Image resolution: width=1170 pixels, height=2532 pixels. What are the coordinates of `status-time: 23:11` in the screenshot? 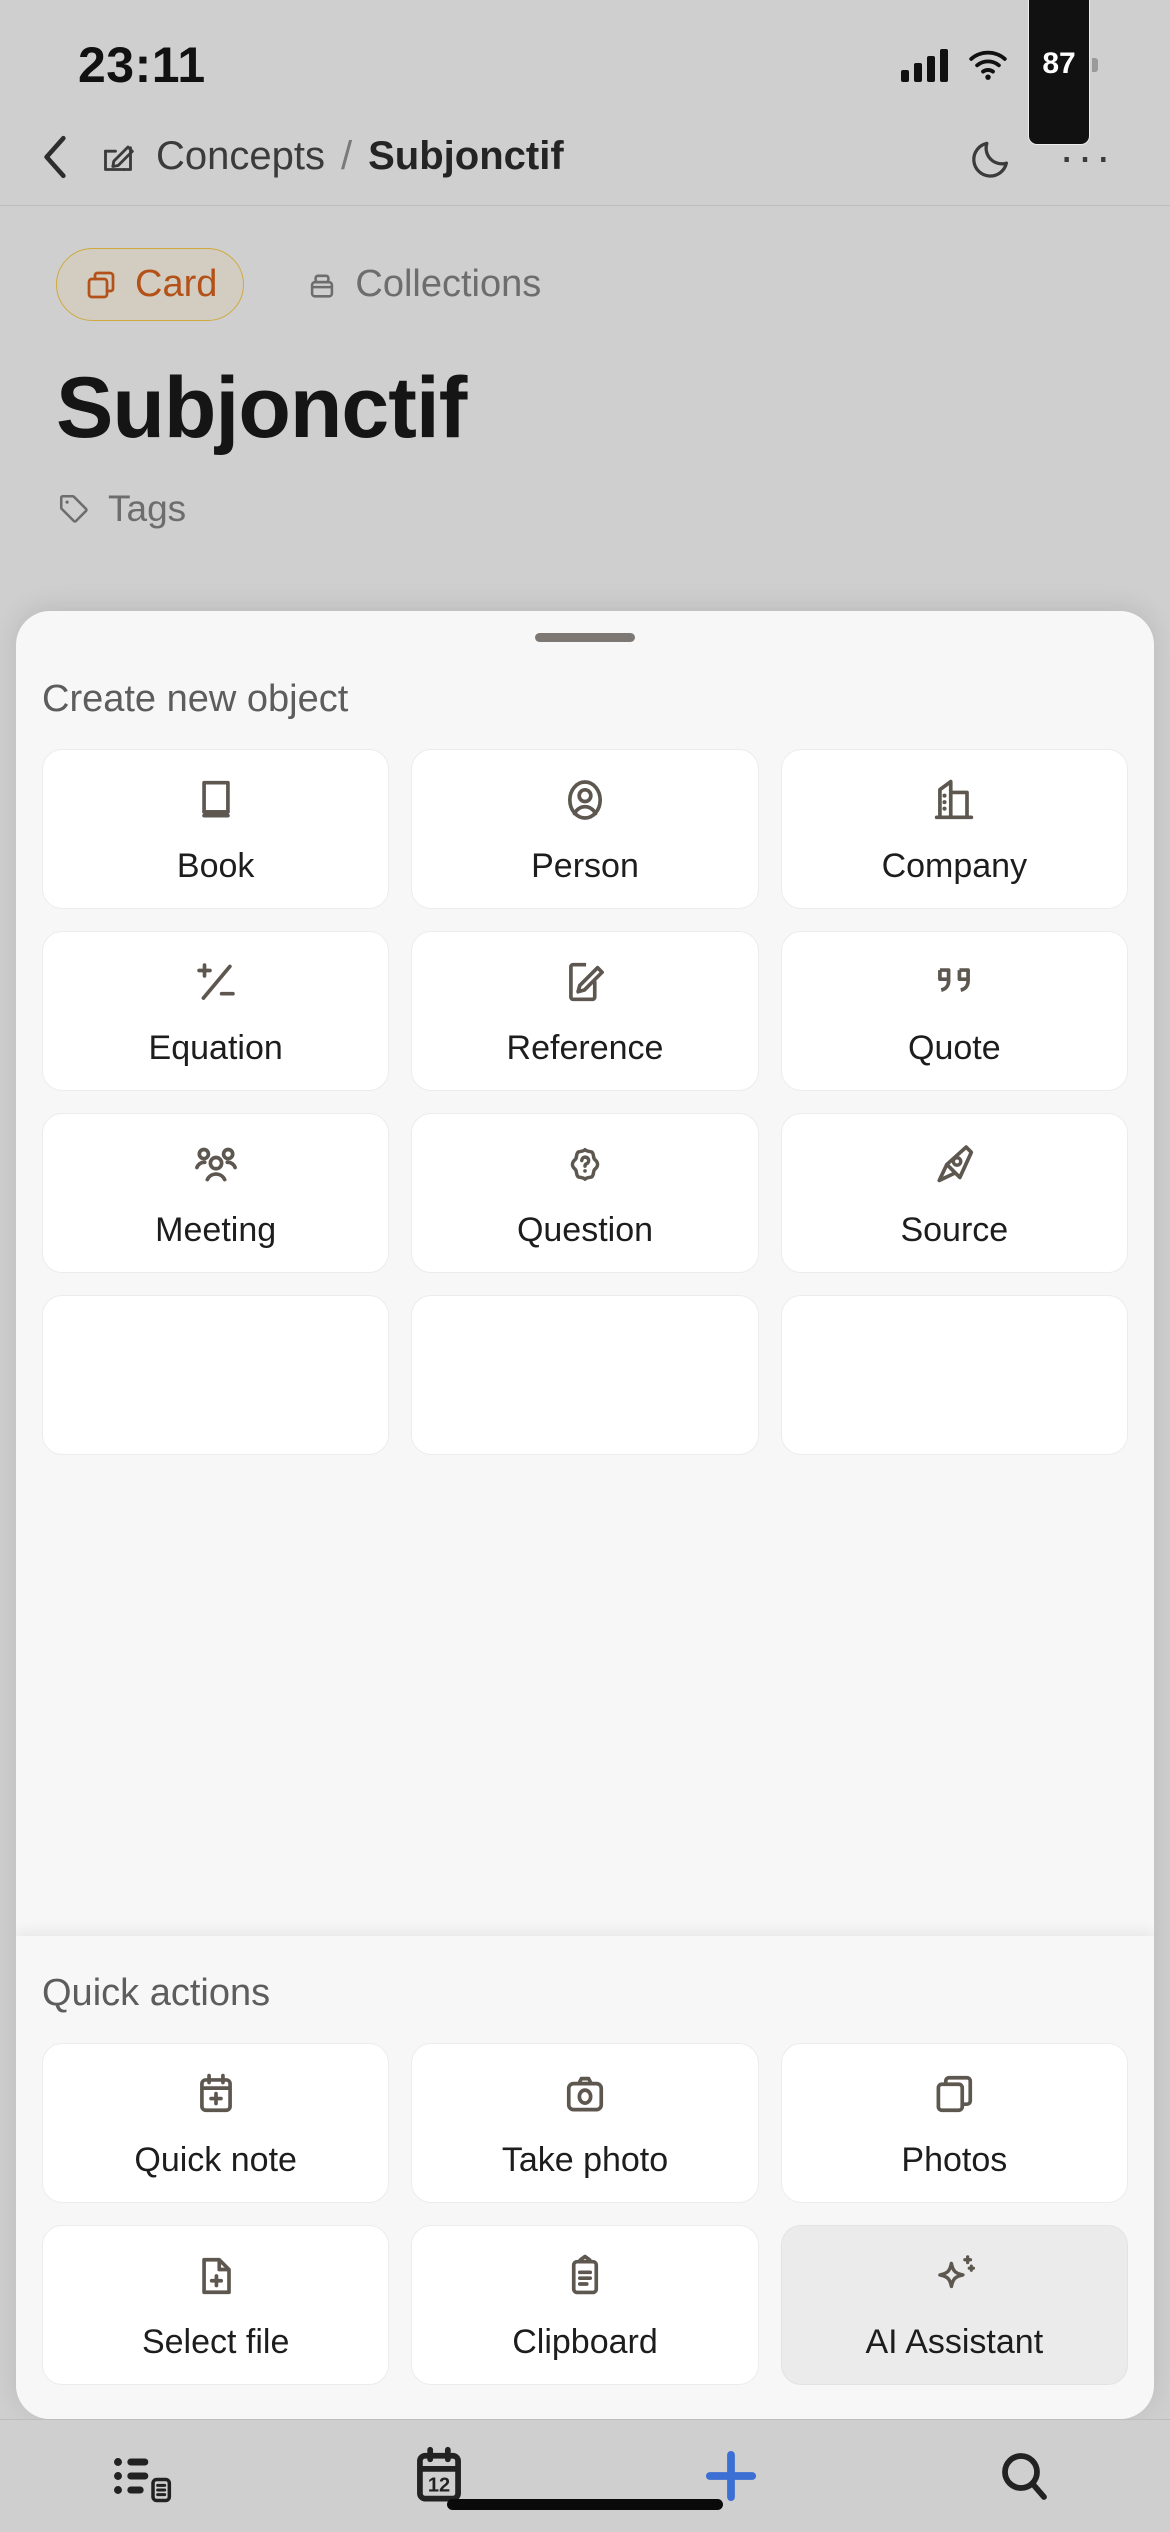 It's located at (142, 65).